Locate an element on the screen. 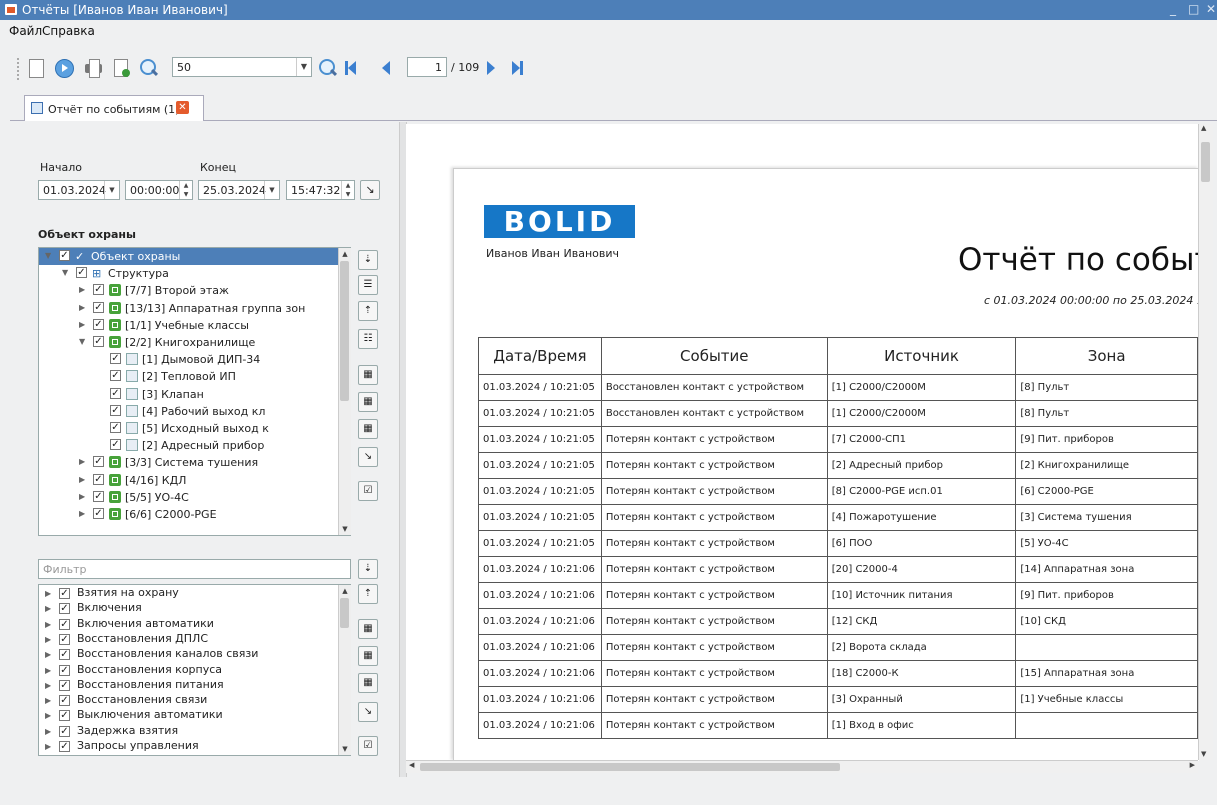 This screenshot has height=805, width=1217. check-all-button: ☑ is located at coordinates (368, 491).